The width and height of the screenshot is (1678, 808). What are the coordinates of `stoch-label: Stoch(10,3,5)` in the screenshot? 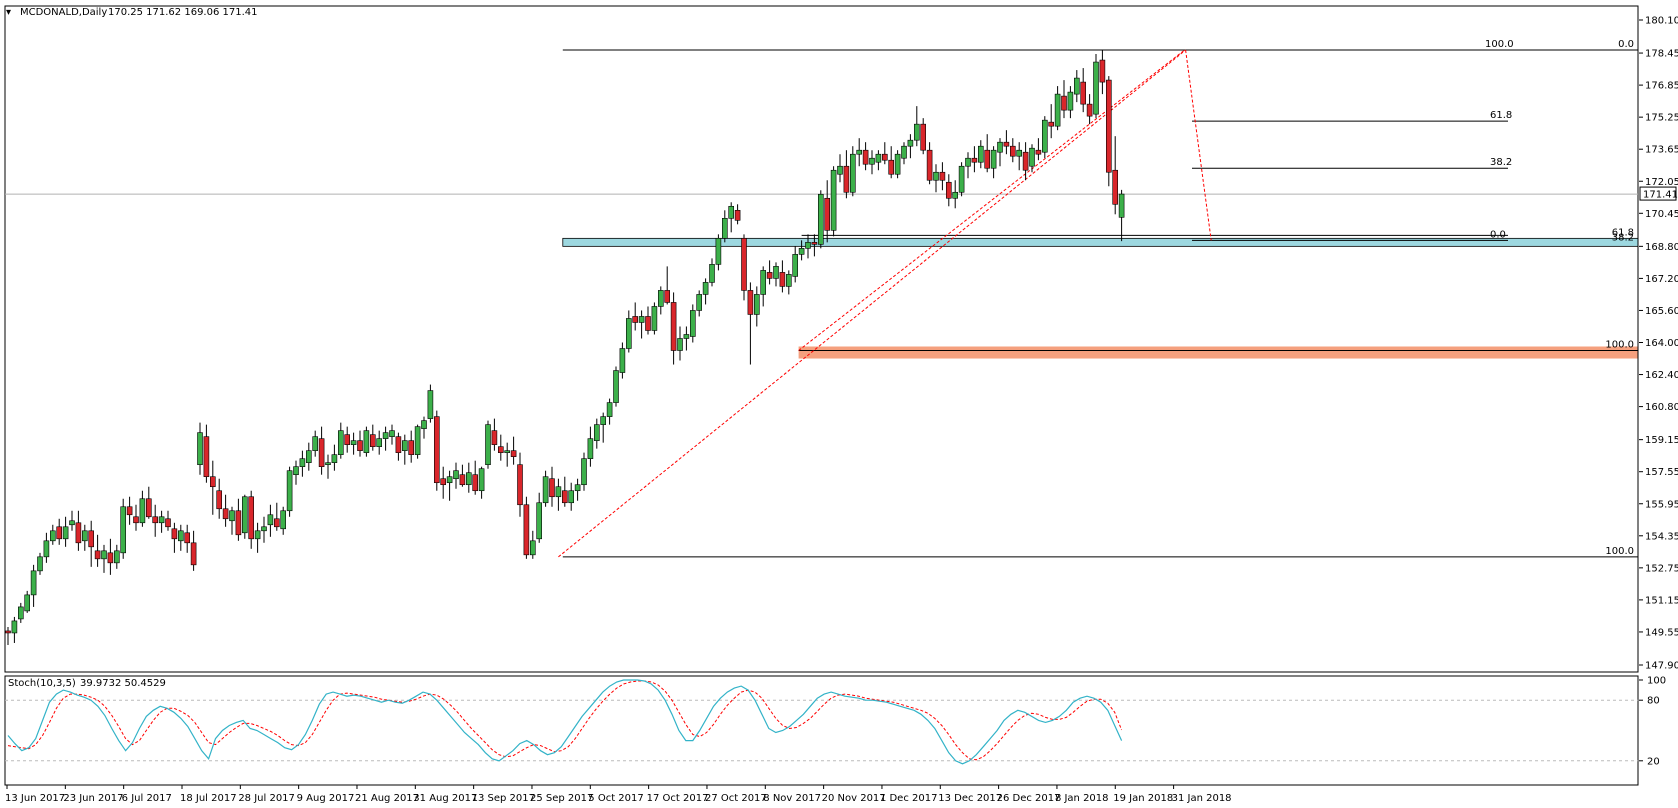 It's located at (42, 683).